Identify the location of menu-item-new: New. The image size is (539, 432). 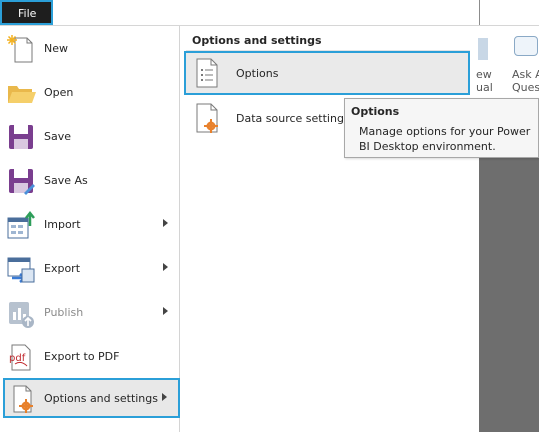
(89, 48).